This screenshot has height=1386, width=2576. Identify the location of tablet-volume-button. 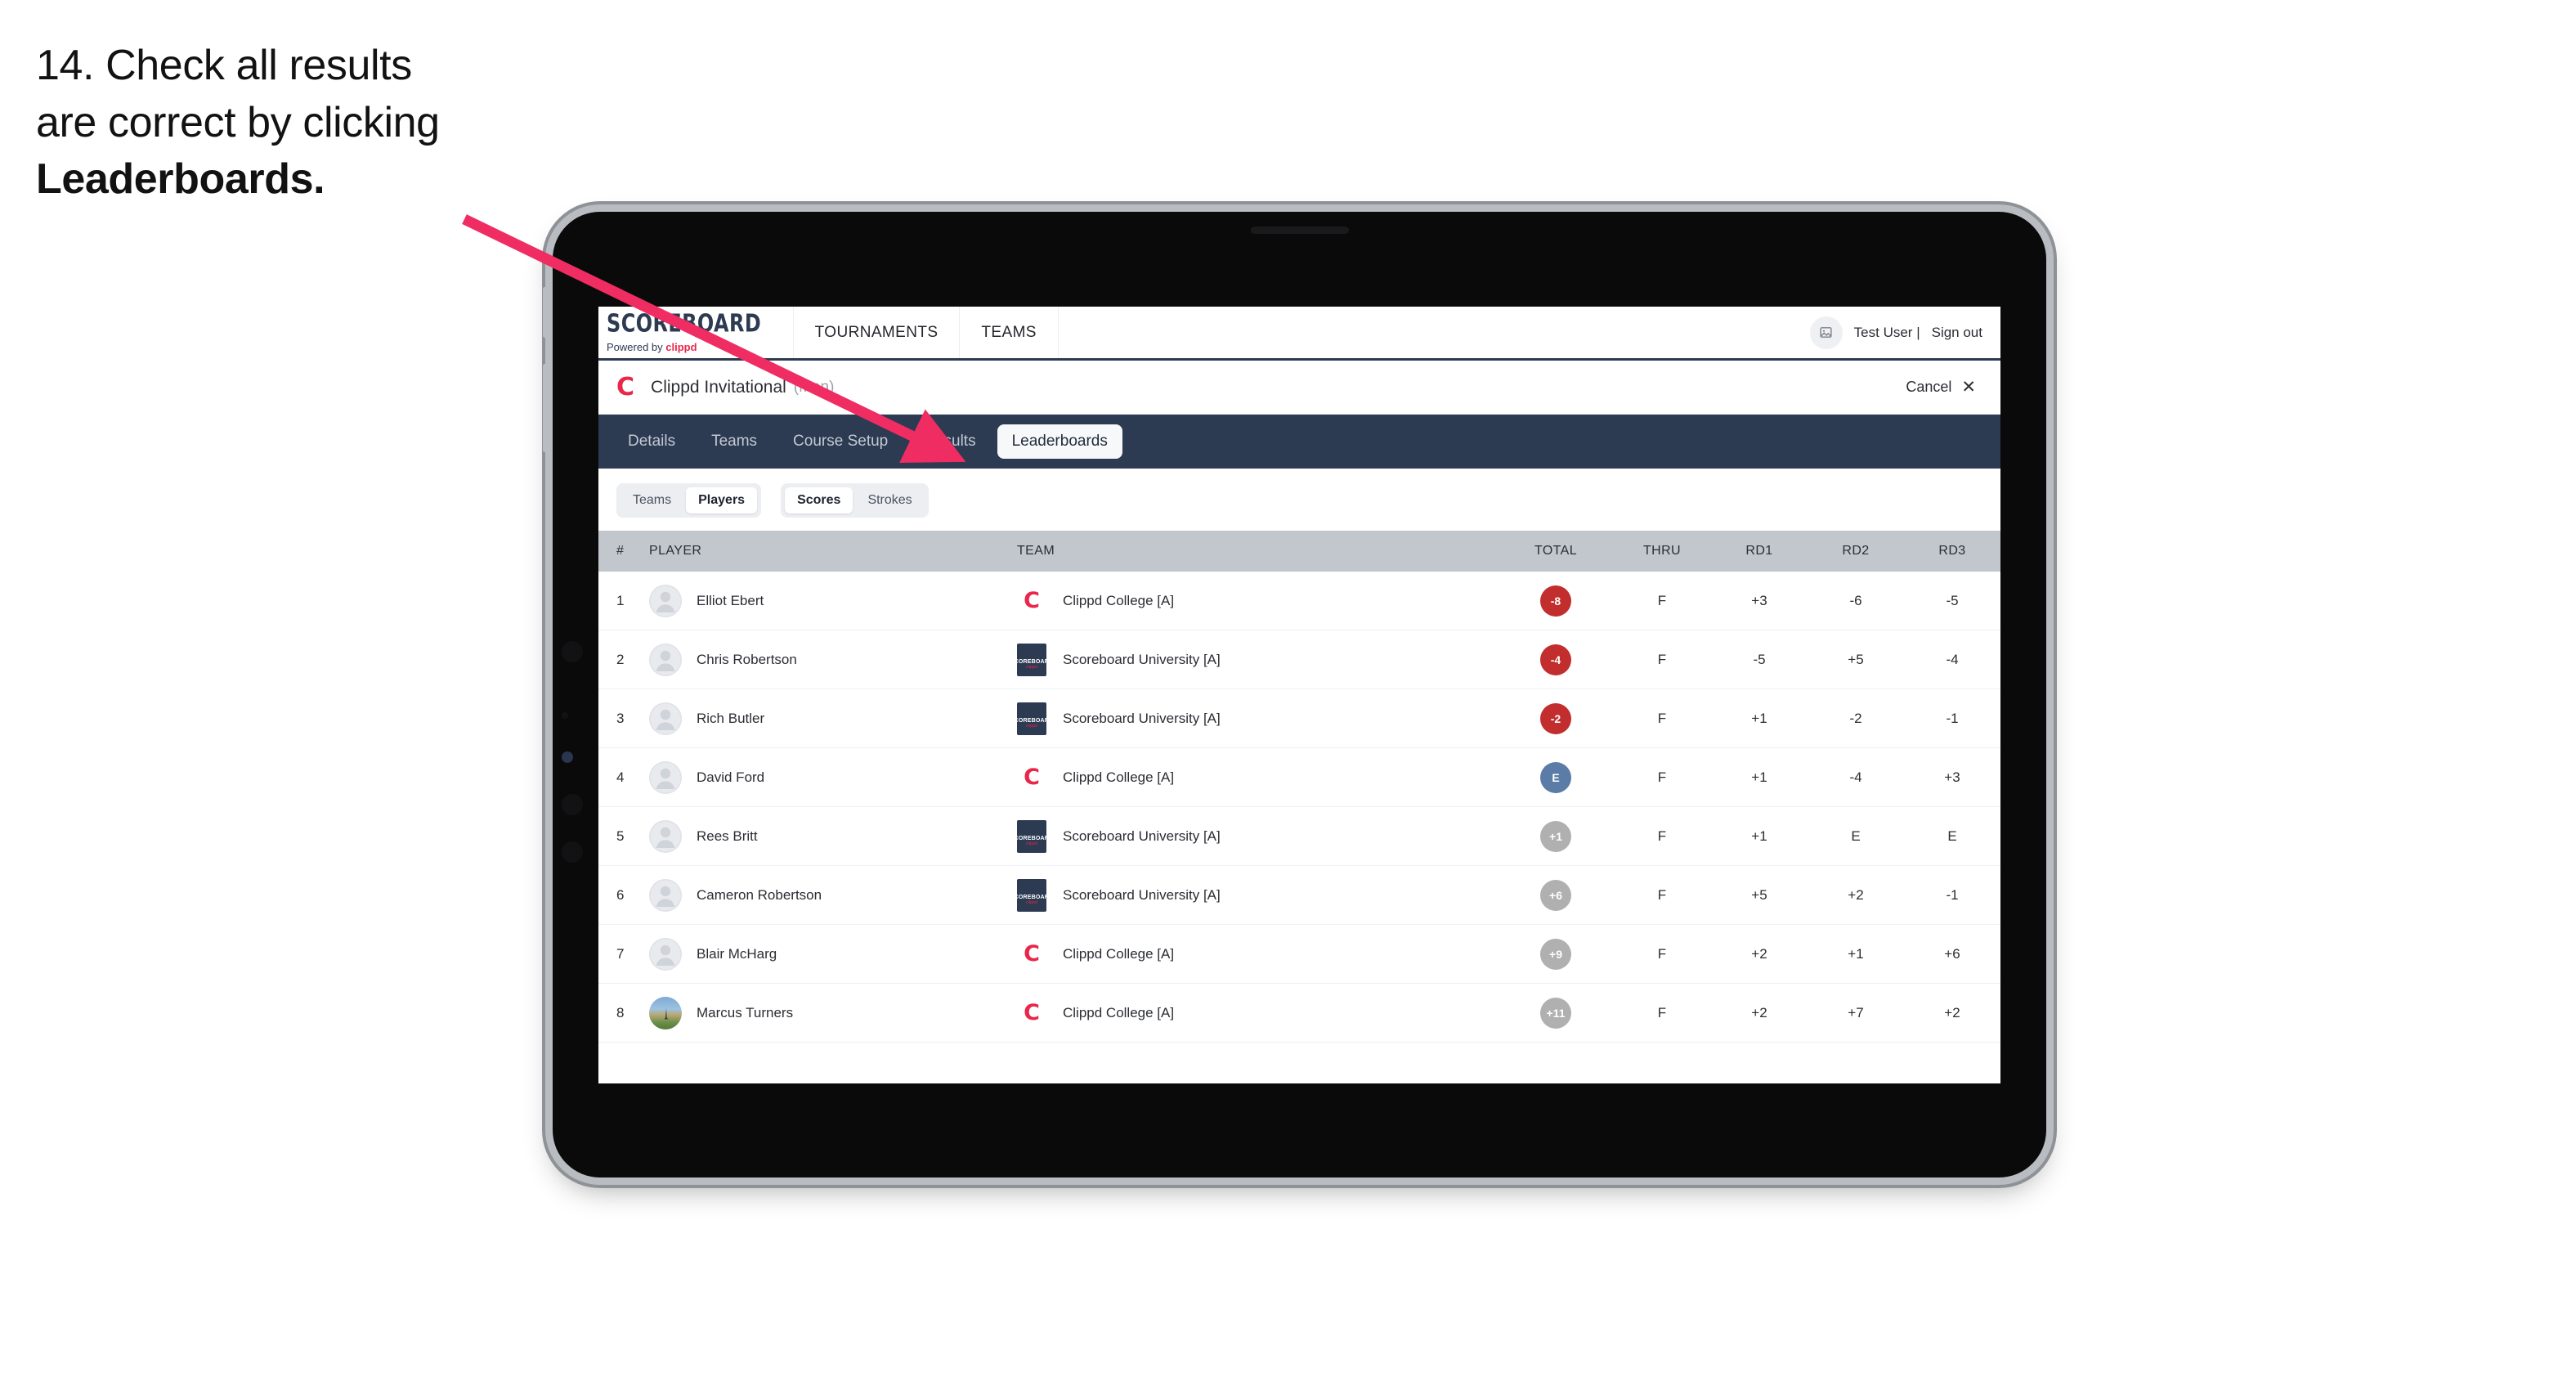
(545, 312).